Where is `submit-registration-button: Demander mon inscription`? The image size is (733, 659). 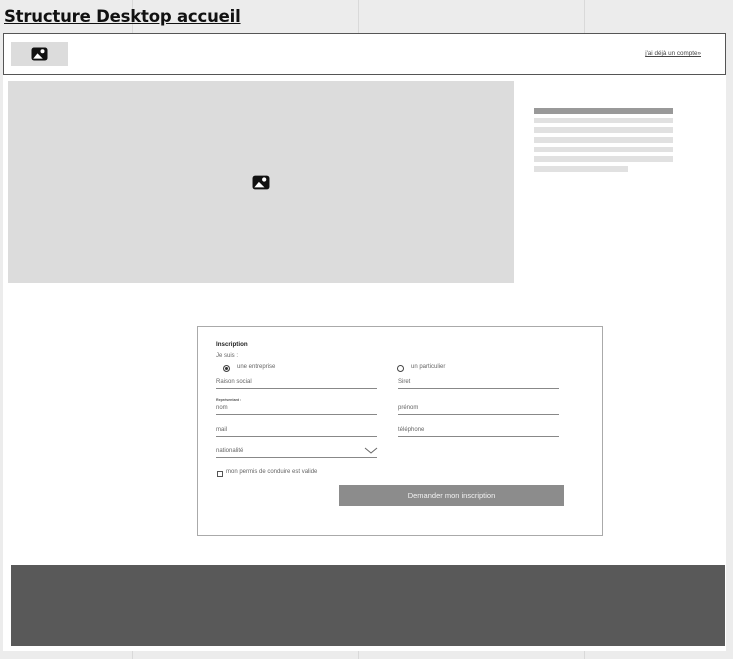
submit-registration-button: Demander mon inscription is located at coordinates (451, 495).